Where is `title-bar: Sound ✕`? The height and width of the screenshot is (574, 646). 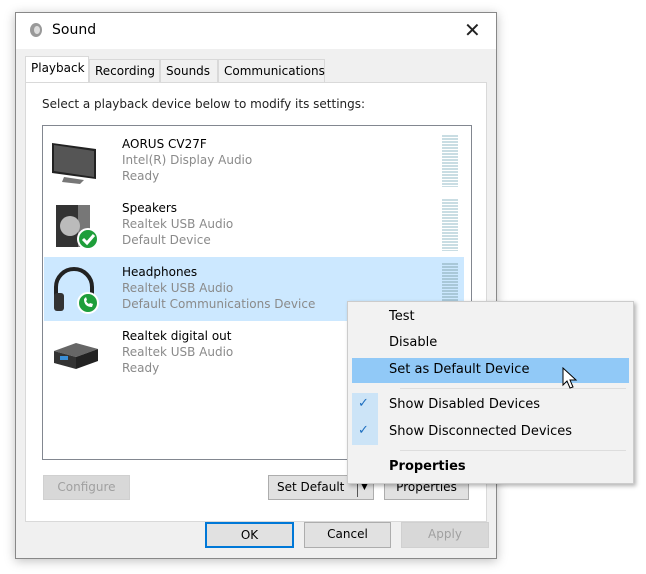 title-bar: Sound ✕ is located at coordinates (256, 31).